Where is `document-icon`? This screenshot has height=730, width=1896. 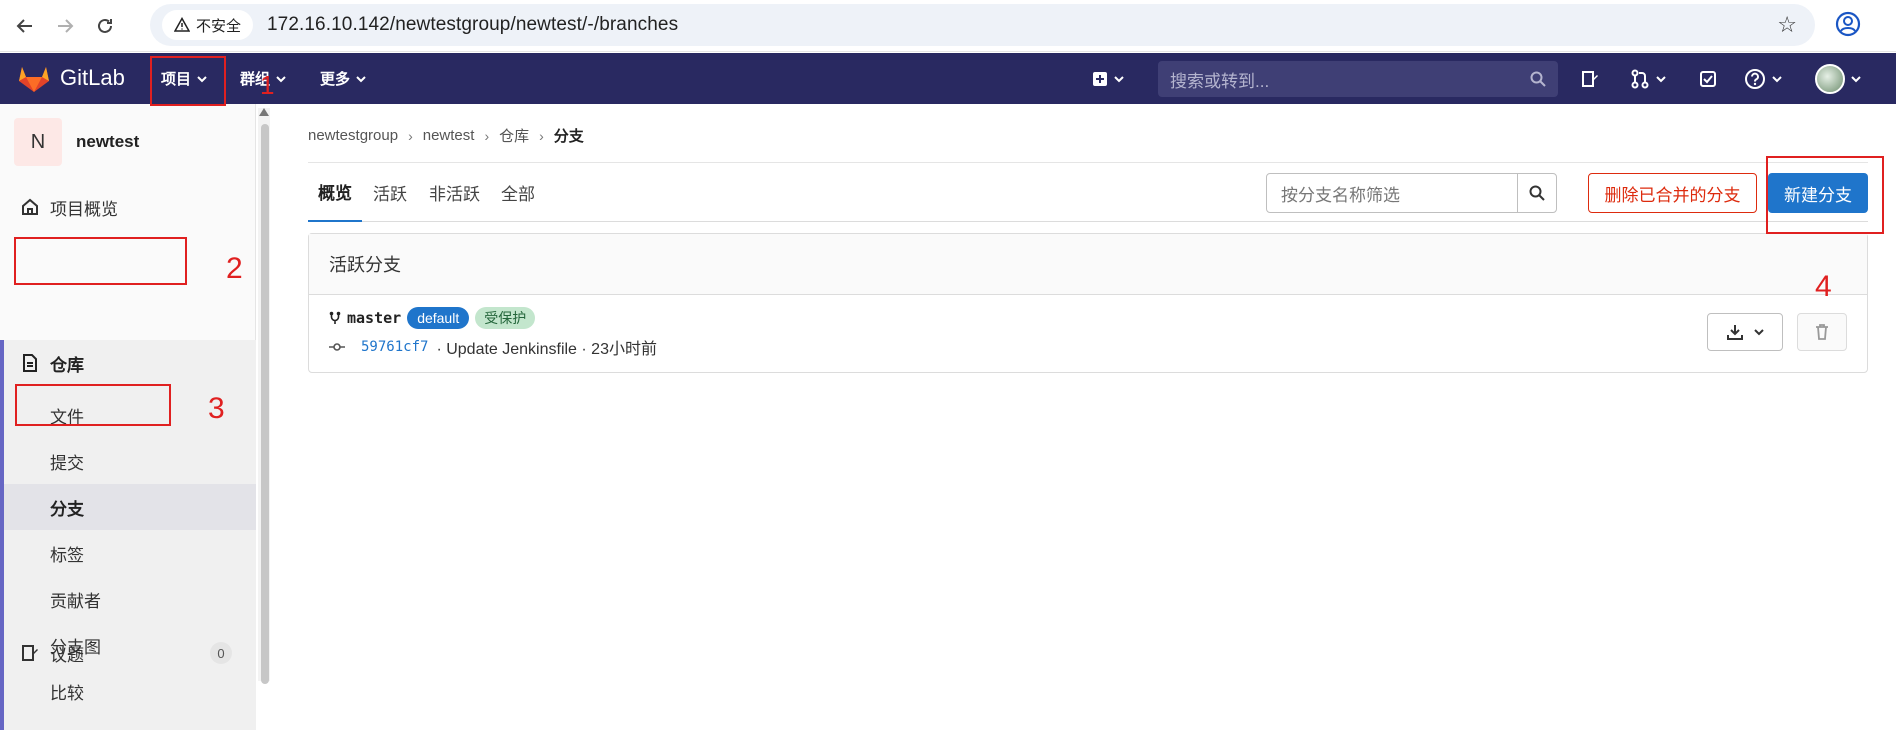 document-icon is located at coordinates (30, 363).